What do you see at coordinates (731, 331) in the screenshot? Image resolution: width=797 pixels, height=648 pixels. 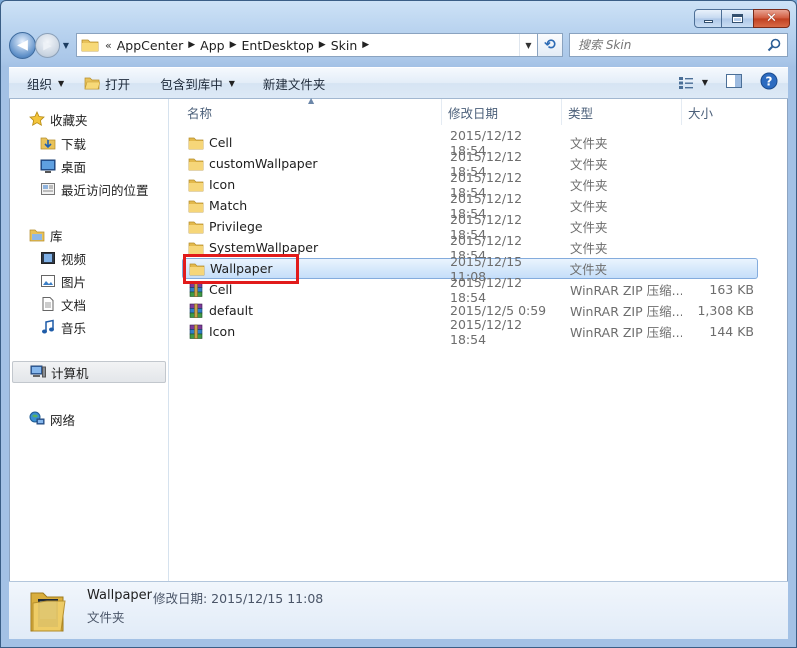 I see `file-size: 144 KB` at bounding box center [731, 331].